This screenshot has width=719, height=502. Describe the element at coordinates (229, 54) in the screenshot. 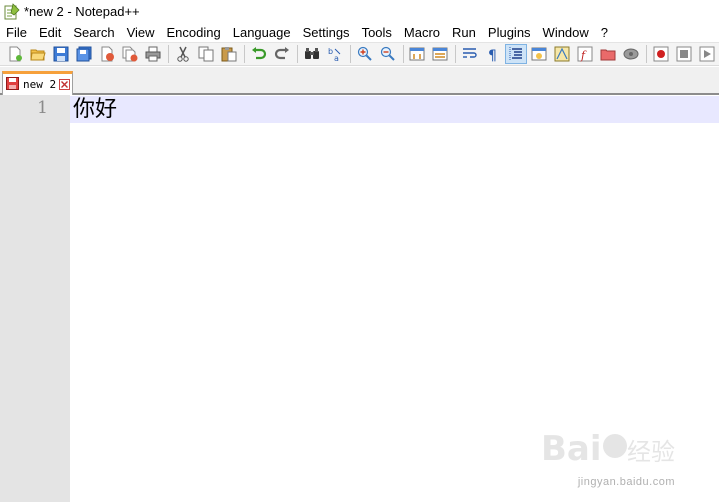

I see `paste-icon` at that location.